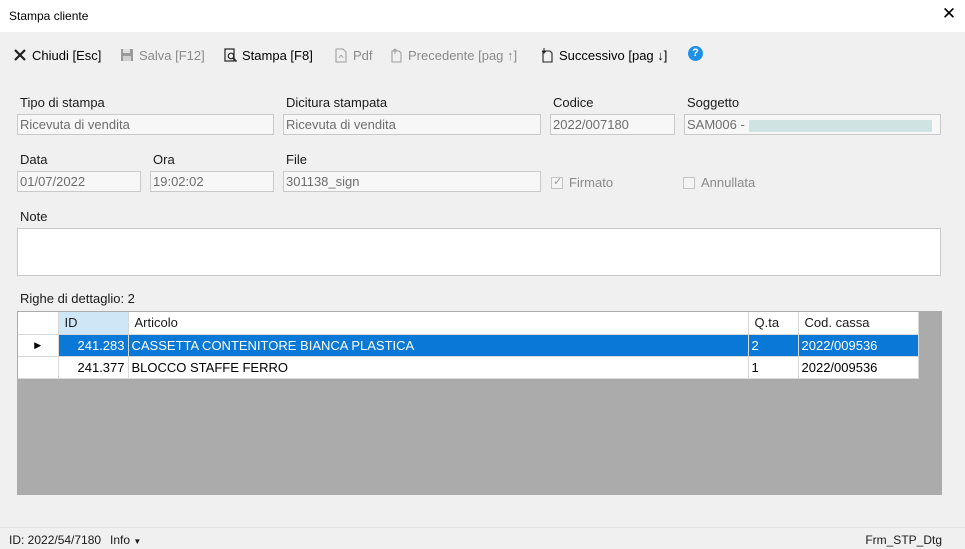  I want to click on column-header-articolo: Articolo, so click(438, 323).